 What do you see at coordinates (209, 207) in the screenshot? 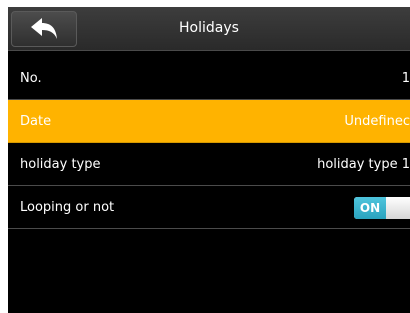
I see `list-item-looping: Looping or not ON` at bounding box center [209, 207].